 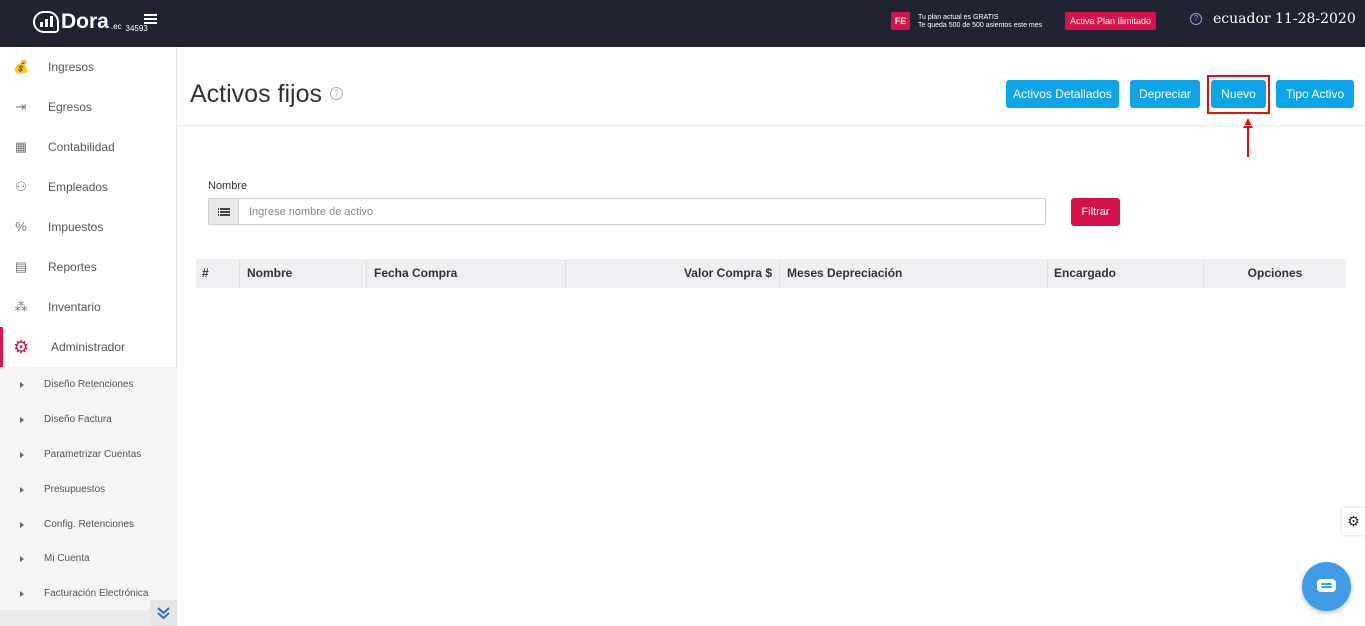 What do you see at coordinates (1275, 273) in the screenshot?
I see `column-header-opciones: Opciones` at bounding box center [1275, 273].